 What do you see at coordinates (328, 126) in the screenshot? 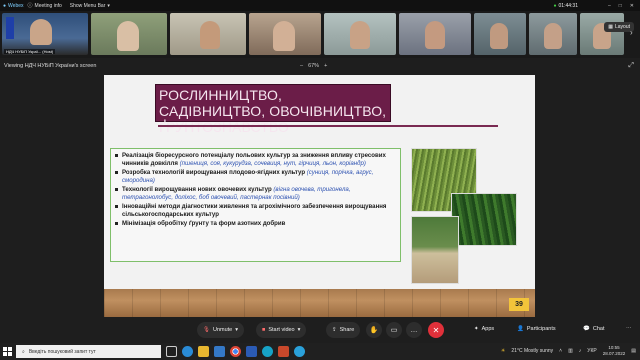
I see `title-underline` at bounding box center [328, 126].